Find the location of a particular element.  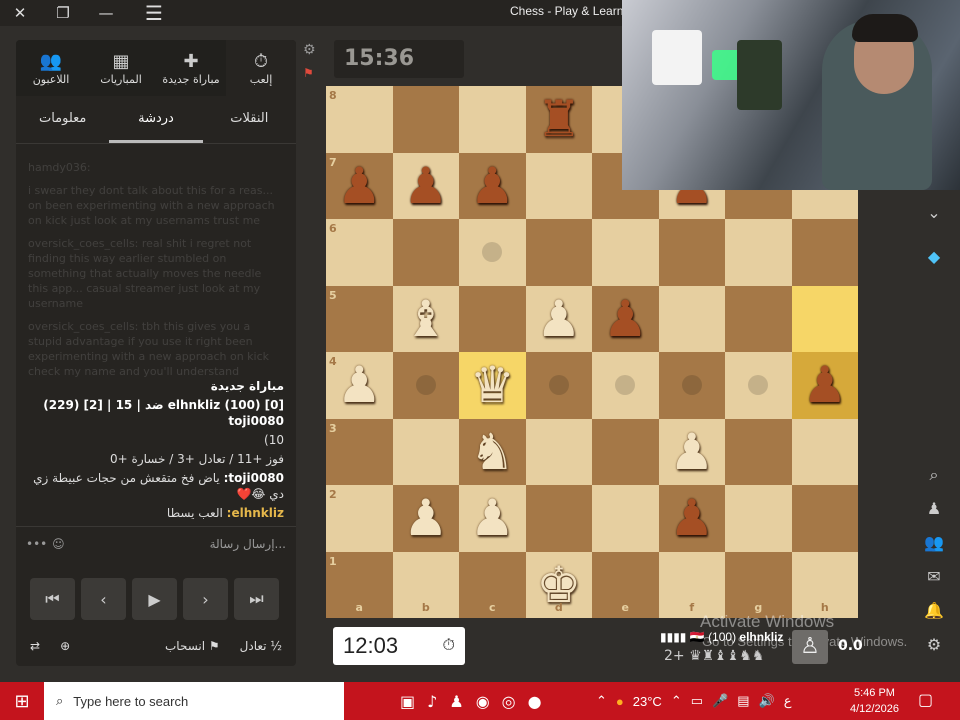

tab-chat: دردشة is located at coordinates (156, 119).